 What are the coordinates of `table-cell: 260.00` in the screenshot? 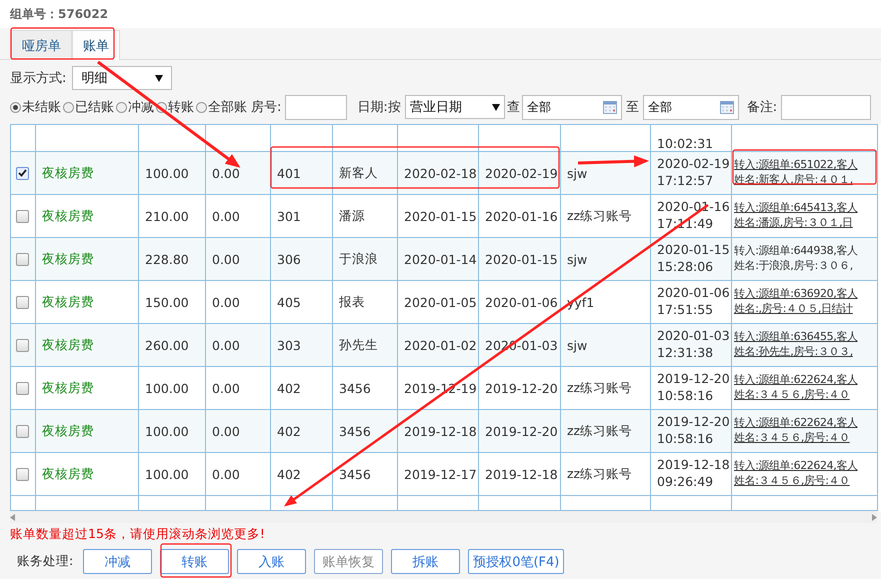 It's located at (167, 345).